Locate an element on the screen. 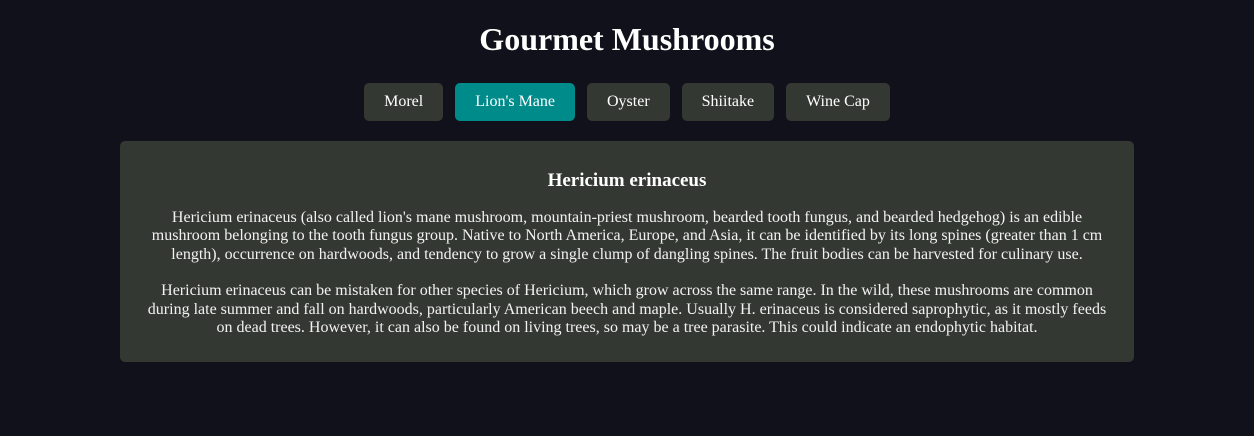 The height and width of the screenshot is (436, 1254). page-title: Gourmet Mushrooms is located at coordinates (627, 39).